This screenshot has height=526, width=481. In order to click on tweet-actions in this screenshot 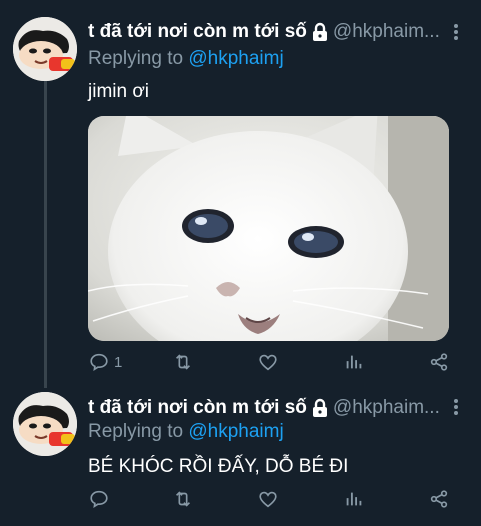, I will do `click(274, 499)`.